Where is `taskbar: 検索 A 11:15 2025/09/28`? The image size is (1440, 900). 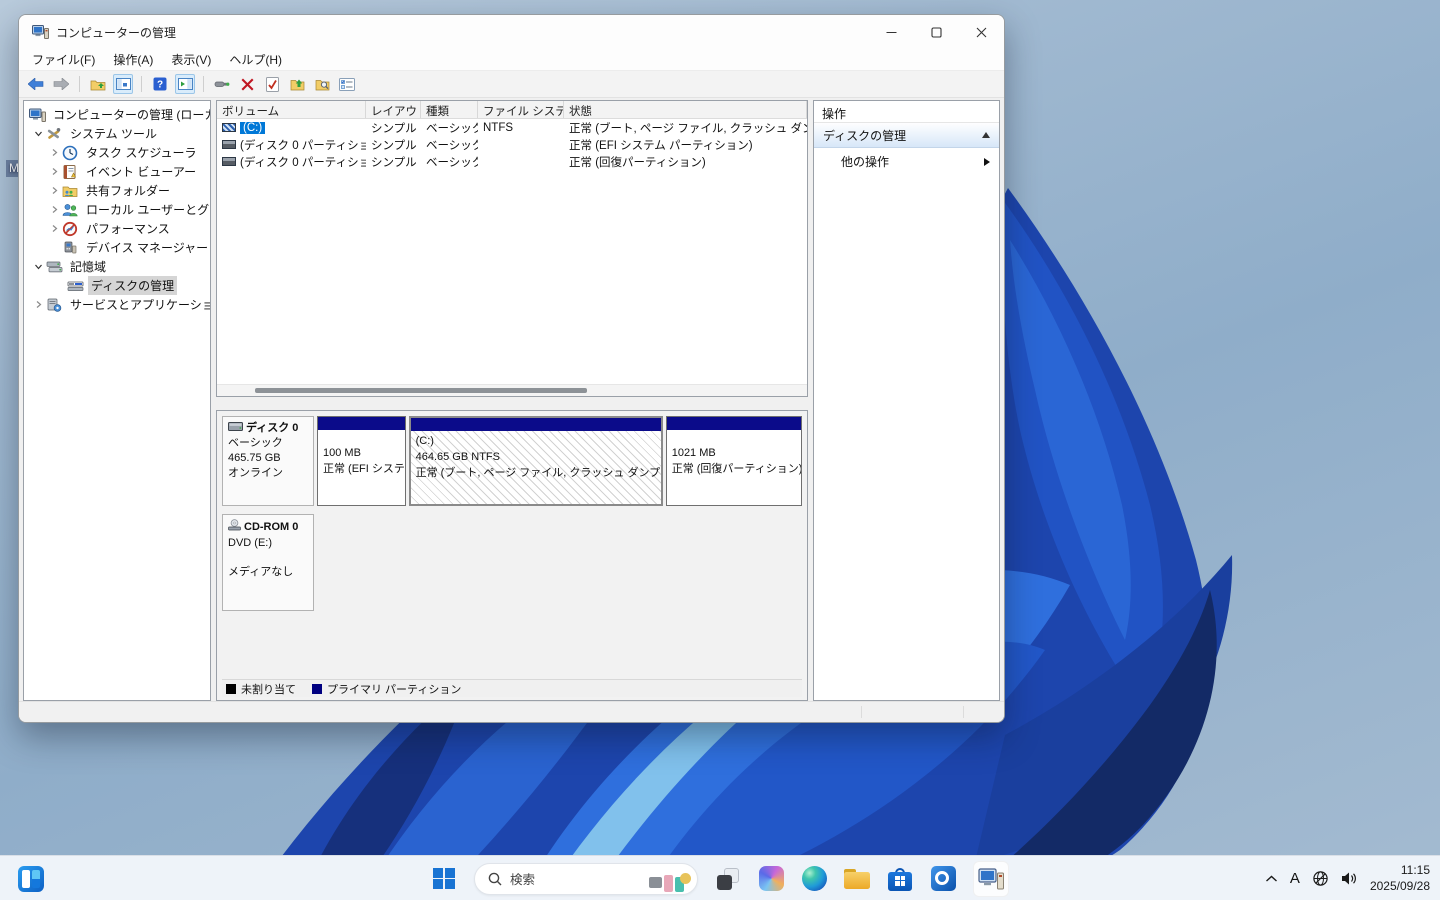 taskbar: 検索 A 11:15 2025/09/28 is located at coordinates (720, 877).